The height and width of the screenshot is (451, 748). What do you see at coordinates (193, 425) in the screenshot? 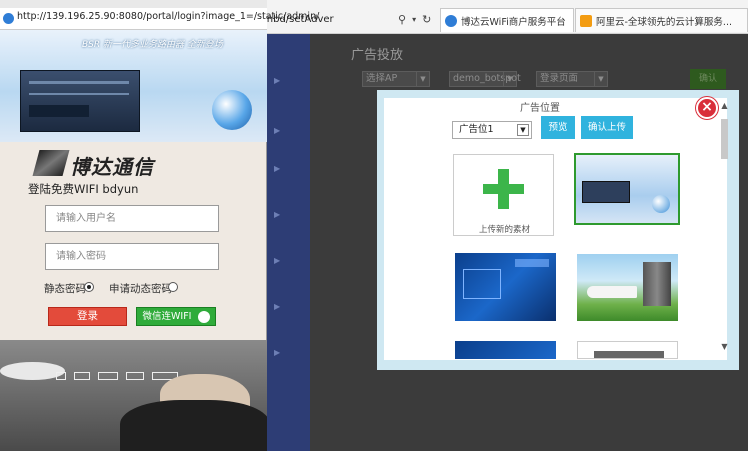
I see `suit-image` at bounding box center [193, 425].